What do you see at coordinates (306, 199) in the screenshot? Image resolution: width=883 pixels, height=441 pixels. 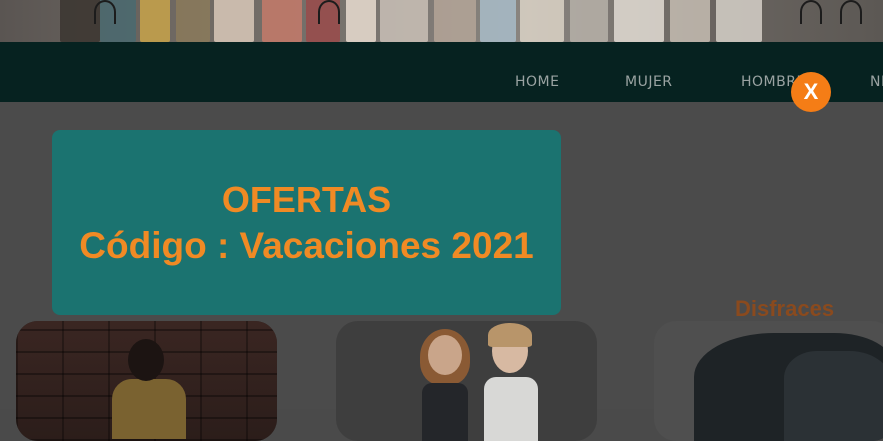 I see `modal-title: OFERTAS` at bounding box center [306, 199].